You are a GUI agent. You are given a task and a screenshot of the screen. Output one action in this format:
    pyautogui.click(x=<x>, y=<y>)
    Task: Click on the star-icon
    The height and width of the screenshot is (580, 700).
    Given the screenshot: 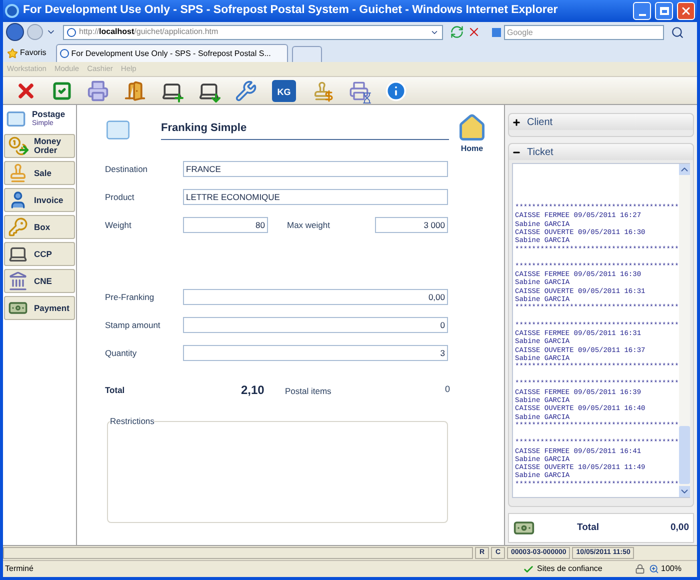 What is the action you would take?
    pyautogui.click(x=12, y=53)
    